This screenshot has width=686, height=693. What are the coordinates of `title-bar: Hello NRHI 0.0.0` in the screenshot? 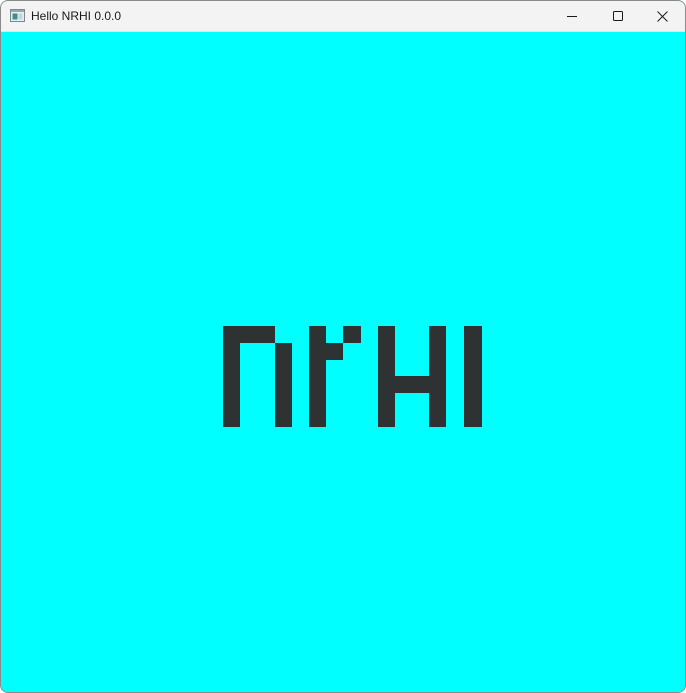 It's located at (343, 16).